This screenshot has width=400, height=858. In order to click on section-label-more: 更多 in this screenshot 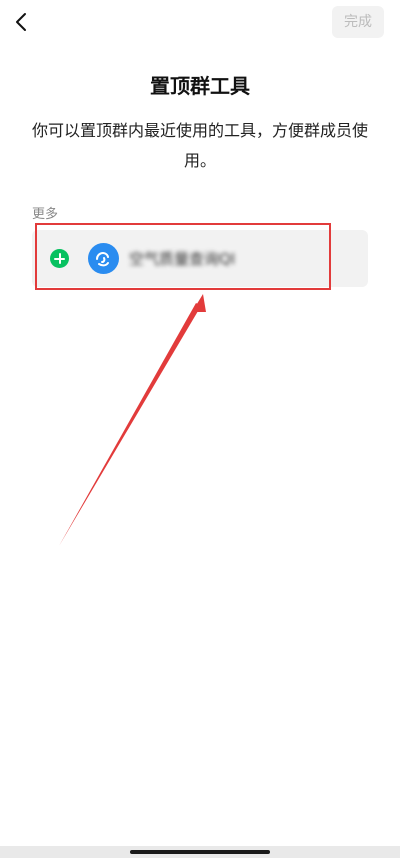, I will do `click(45, 214)`.